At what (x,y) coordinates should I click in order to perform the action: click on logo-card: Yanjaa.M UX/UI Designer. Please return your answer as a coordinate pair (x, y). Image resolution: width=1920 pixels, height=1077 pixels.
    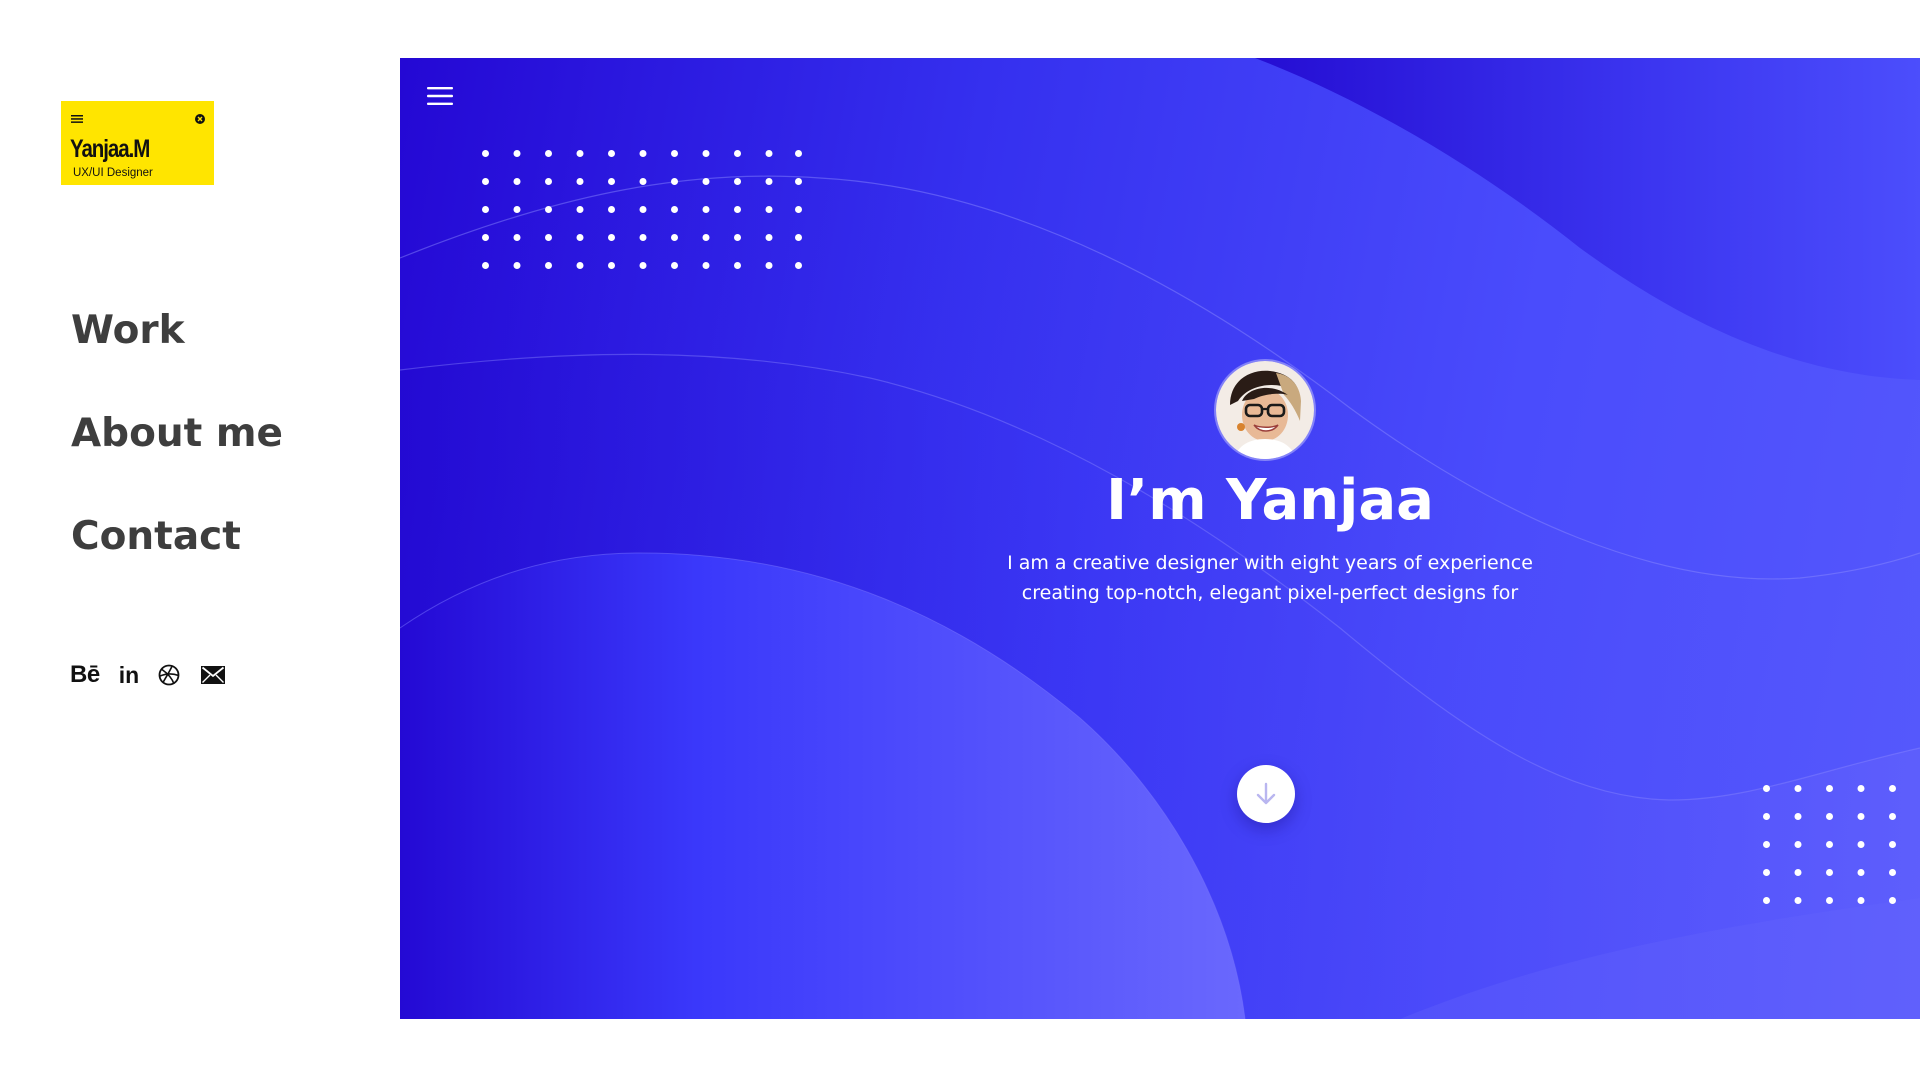
    Looking at the image, I should click on (137, 143).